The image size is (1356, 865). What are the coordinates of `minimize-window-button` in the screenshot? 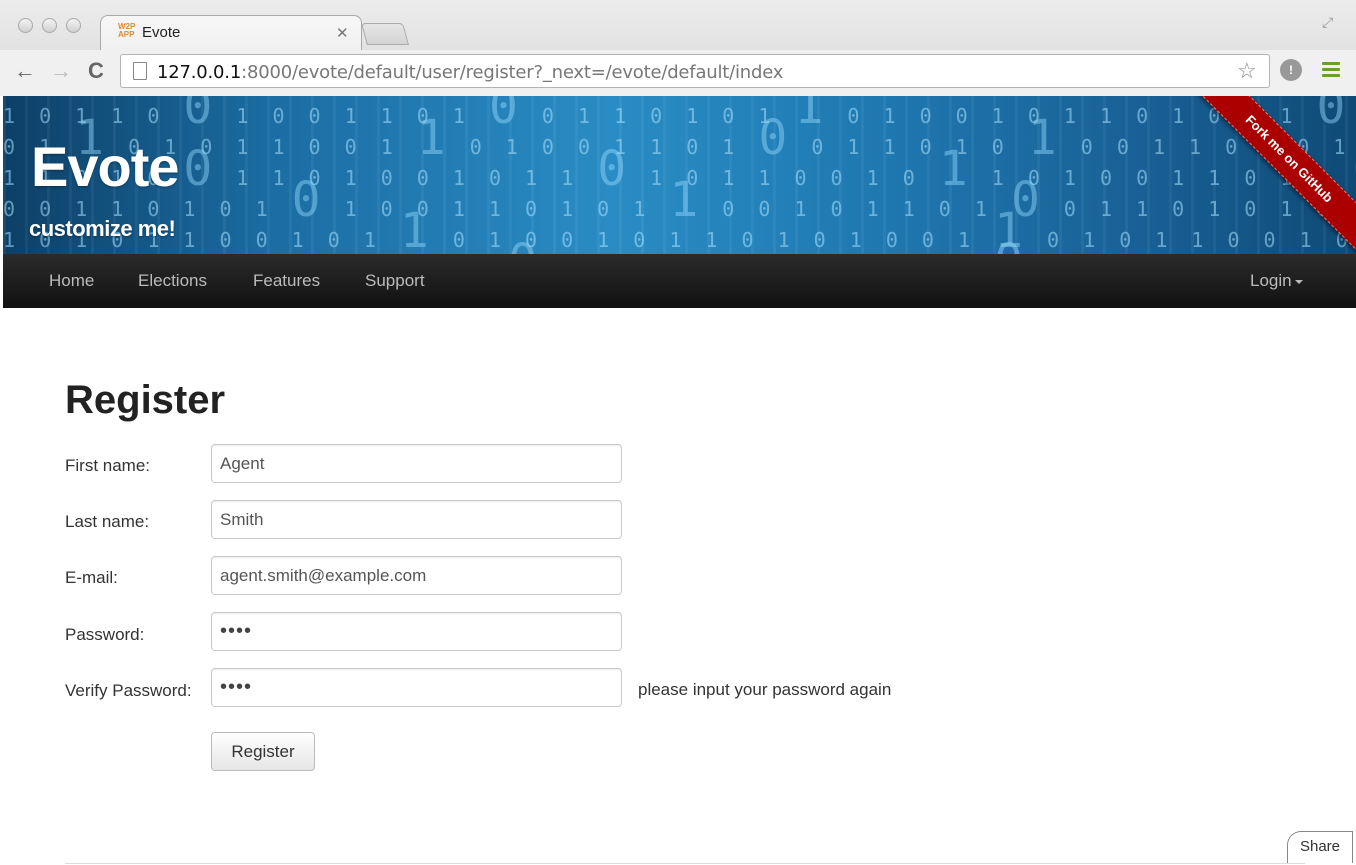 It's located at (49, 25).